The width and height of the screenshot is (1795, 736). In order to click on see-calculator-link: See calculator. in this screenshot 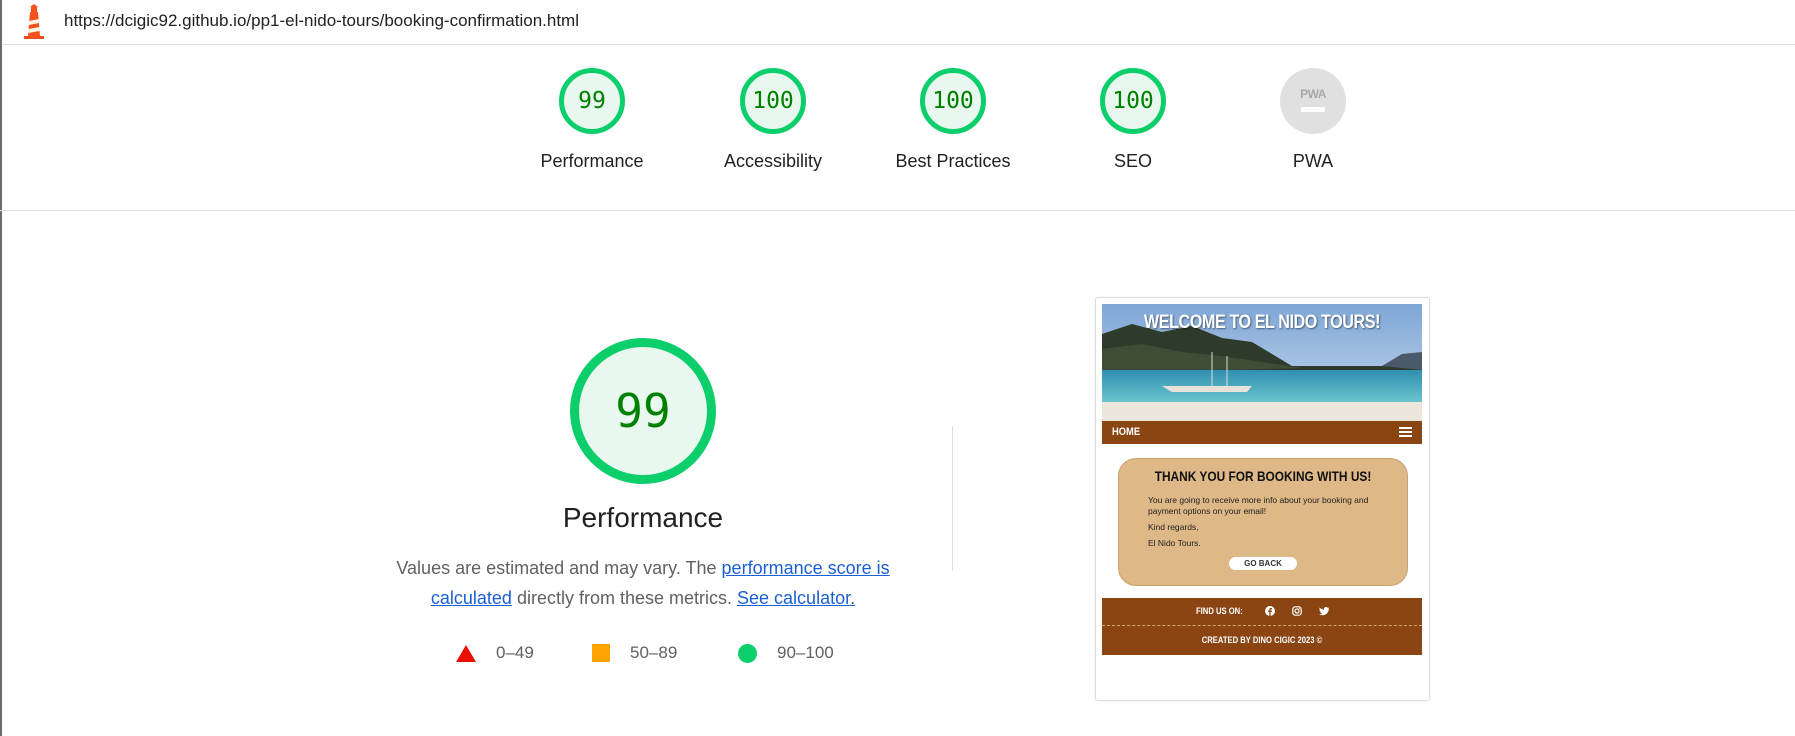, I will do `click(796, 598)`.